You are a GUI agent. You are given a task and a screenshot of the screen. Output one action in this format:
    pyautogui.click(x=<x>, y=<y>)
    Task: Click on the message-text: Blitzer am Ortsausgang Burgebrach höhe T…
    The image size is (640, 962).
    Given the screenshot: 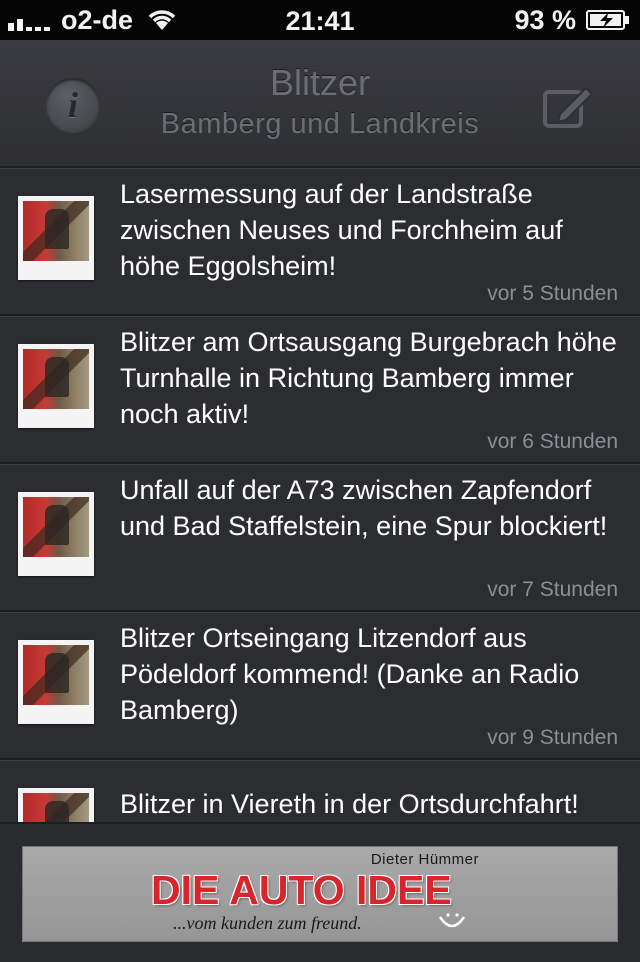 What is the action you would take?
    pyautogui.click(x=368, y=378)
    